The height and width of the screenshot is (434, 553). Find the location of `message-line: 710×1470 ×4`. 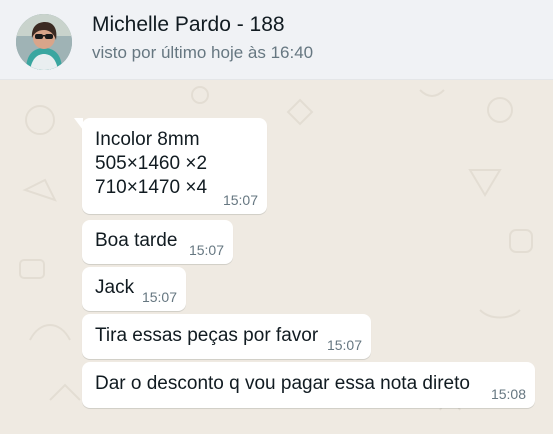

message-line: 710×1470 ×4 is located at coordinates (151, 187).